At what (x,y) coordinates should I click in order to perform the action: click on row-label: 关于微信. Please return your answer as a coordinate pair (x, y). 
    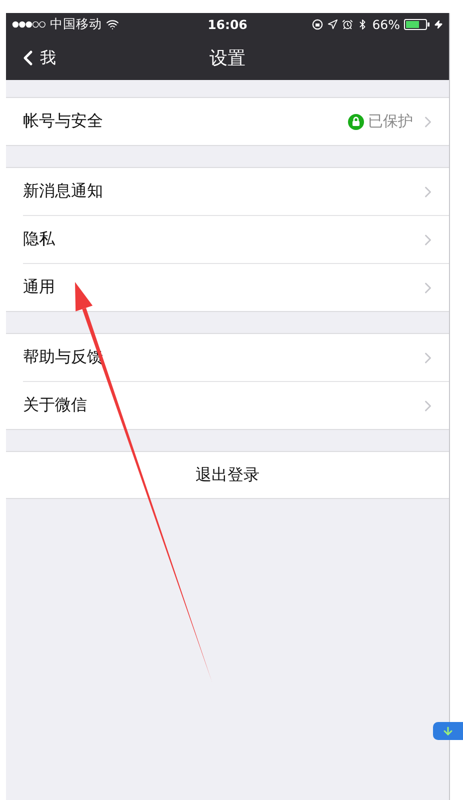
    Looking at the image, I should click on (55, 405).